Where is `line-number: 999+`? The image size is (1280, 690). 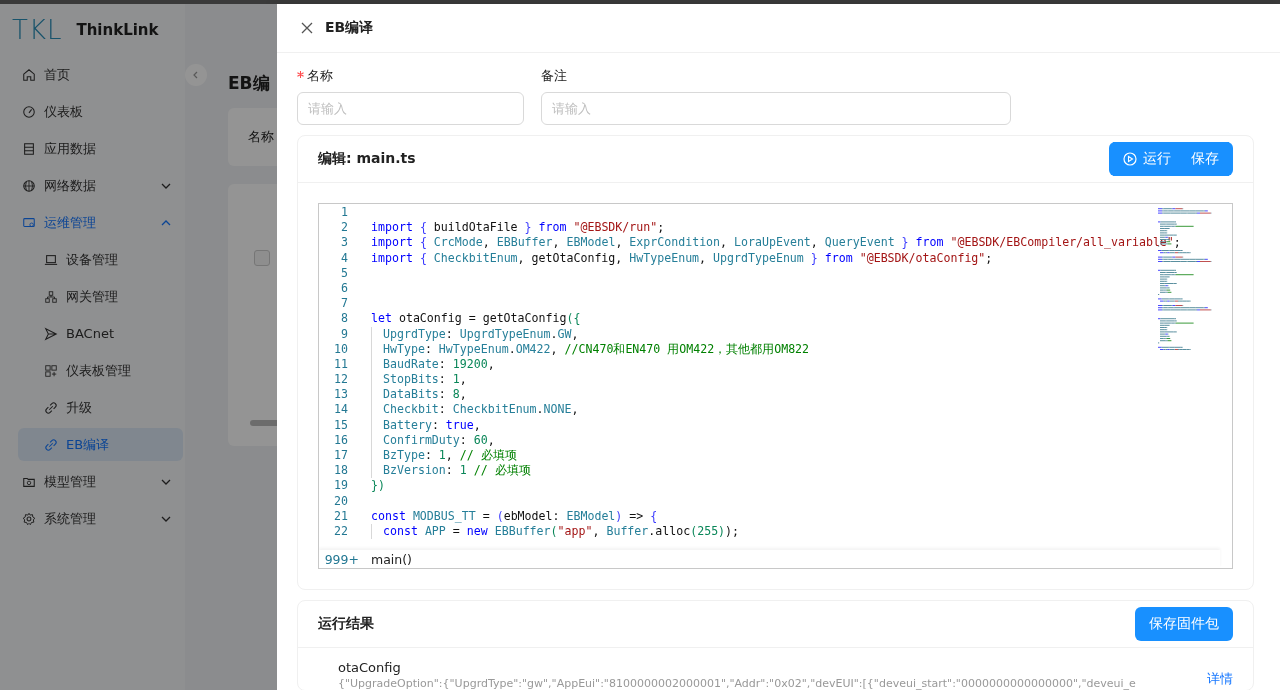
line-number: 999+ is located at coordinates (341, 559).